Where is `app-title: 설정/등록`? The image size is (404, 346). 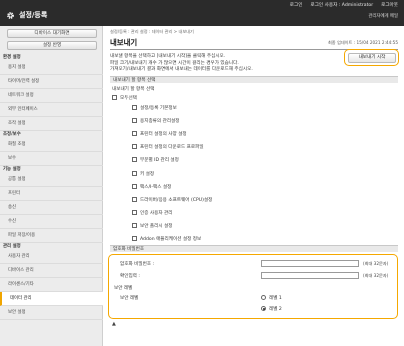
app-title: 설정/등록 is located at coordinates (26, 15).